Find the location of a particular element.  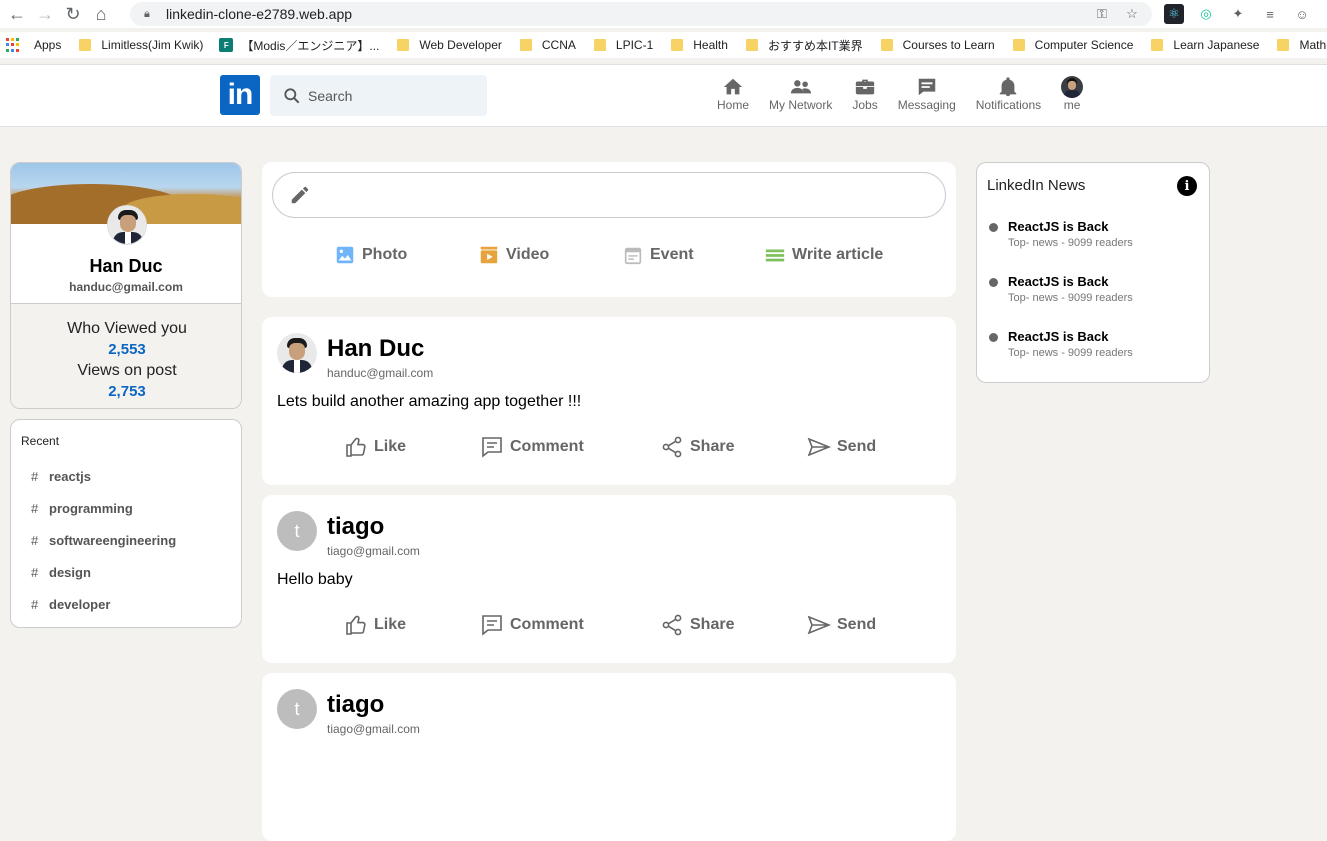

bookmark-web-developer: Web Developer is located at coordinates (449, 45).